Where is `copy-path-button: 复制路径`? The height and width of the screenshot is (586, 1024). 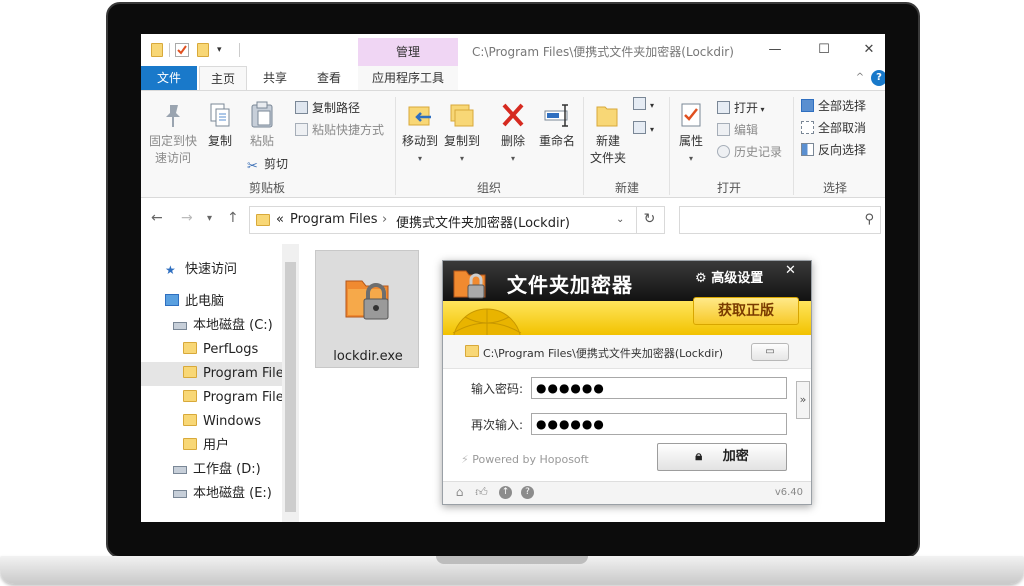
copy-path-button: 复制路径 is located at coordinates (327, 108).